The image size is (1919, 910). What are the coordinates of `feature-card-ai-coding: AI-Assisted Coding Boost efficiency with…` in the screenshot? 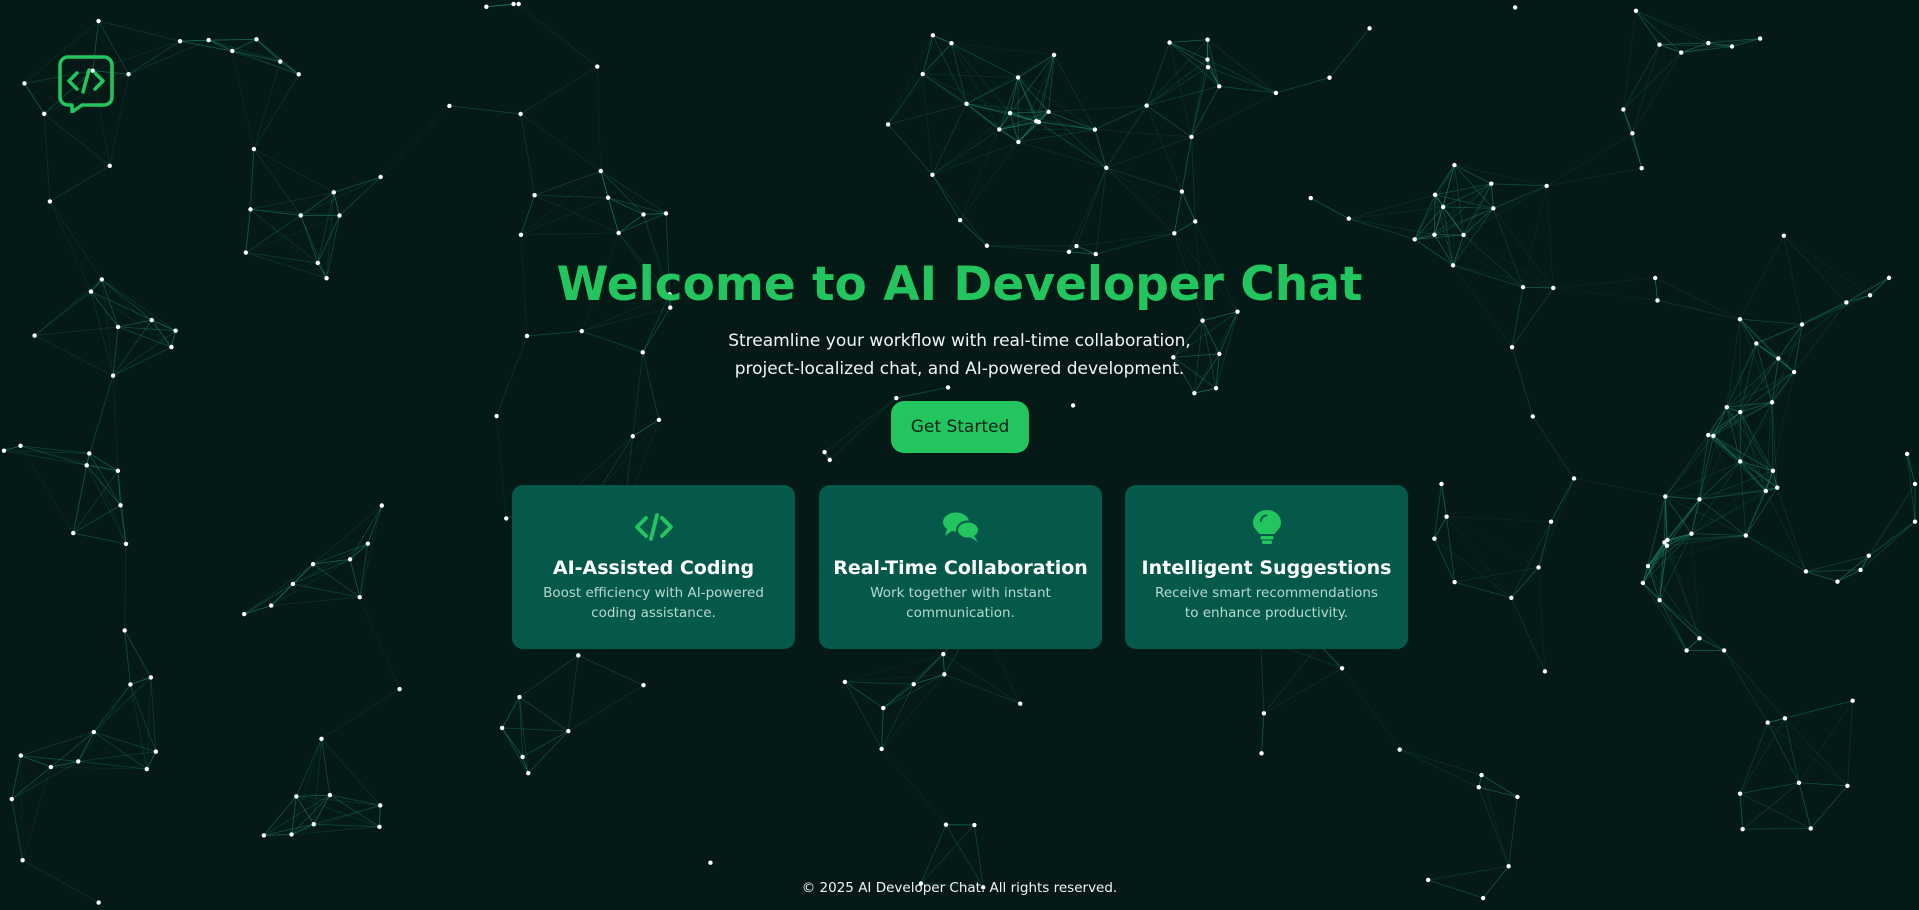 It's located at (653, 567).